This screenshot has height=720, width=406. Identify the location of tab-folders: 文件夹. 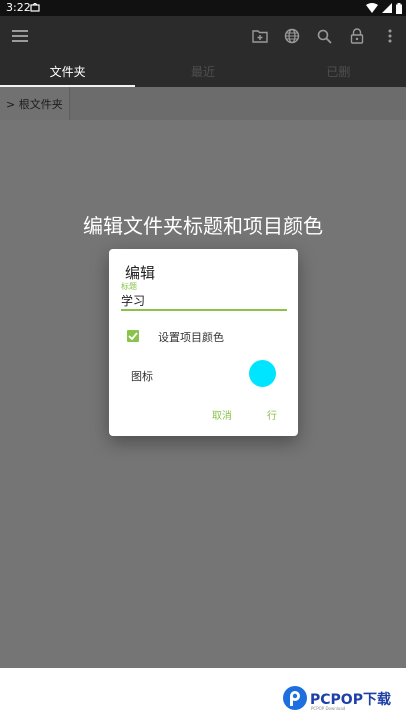
(68, 71).